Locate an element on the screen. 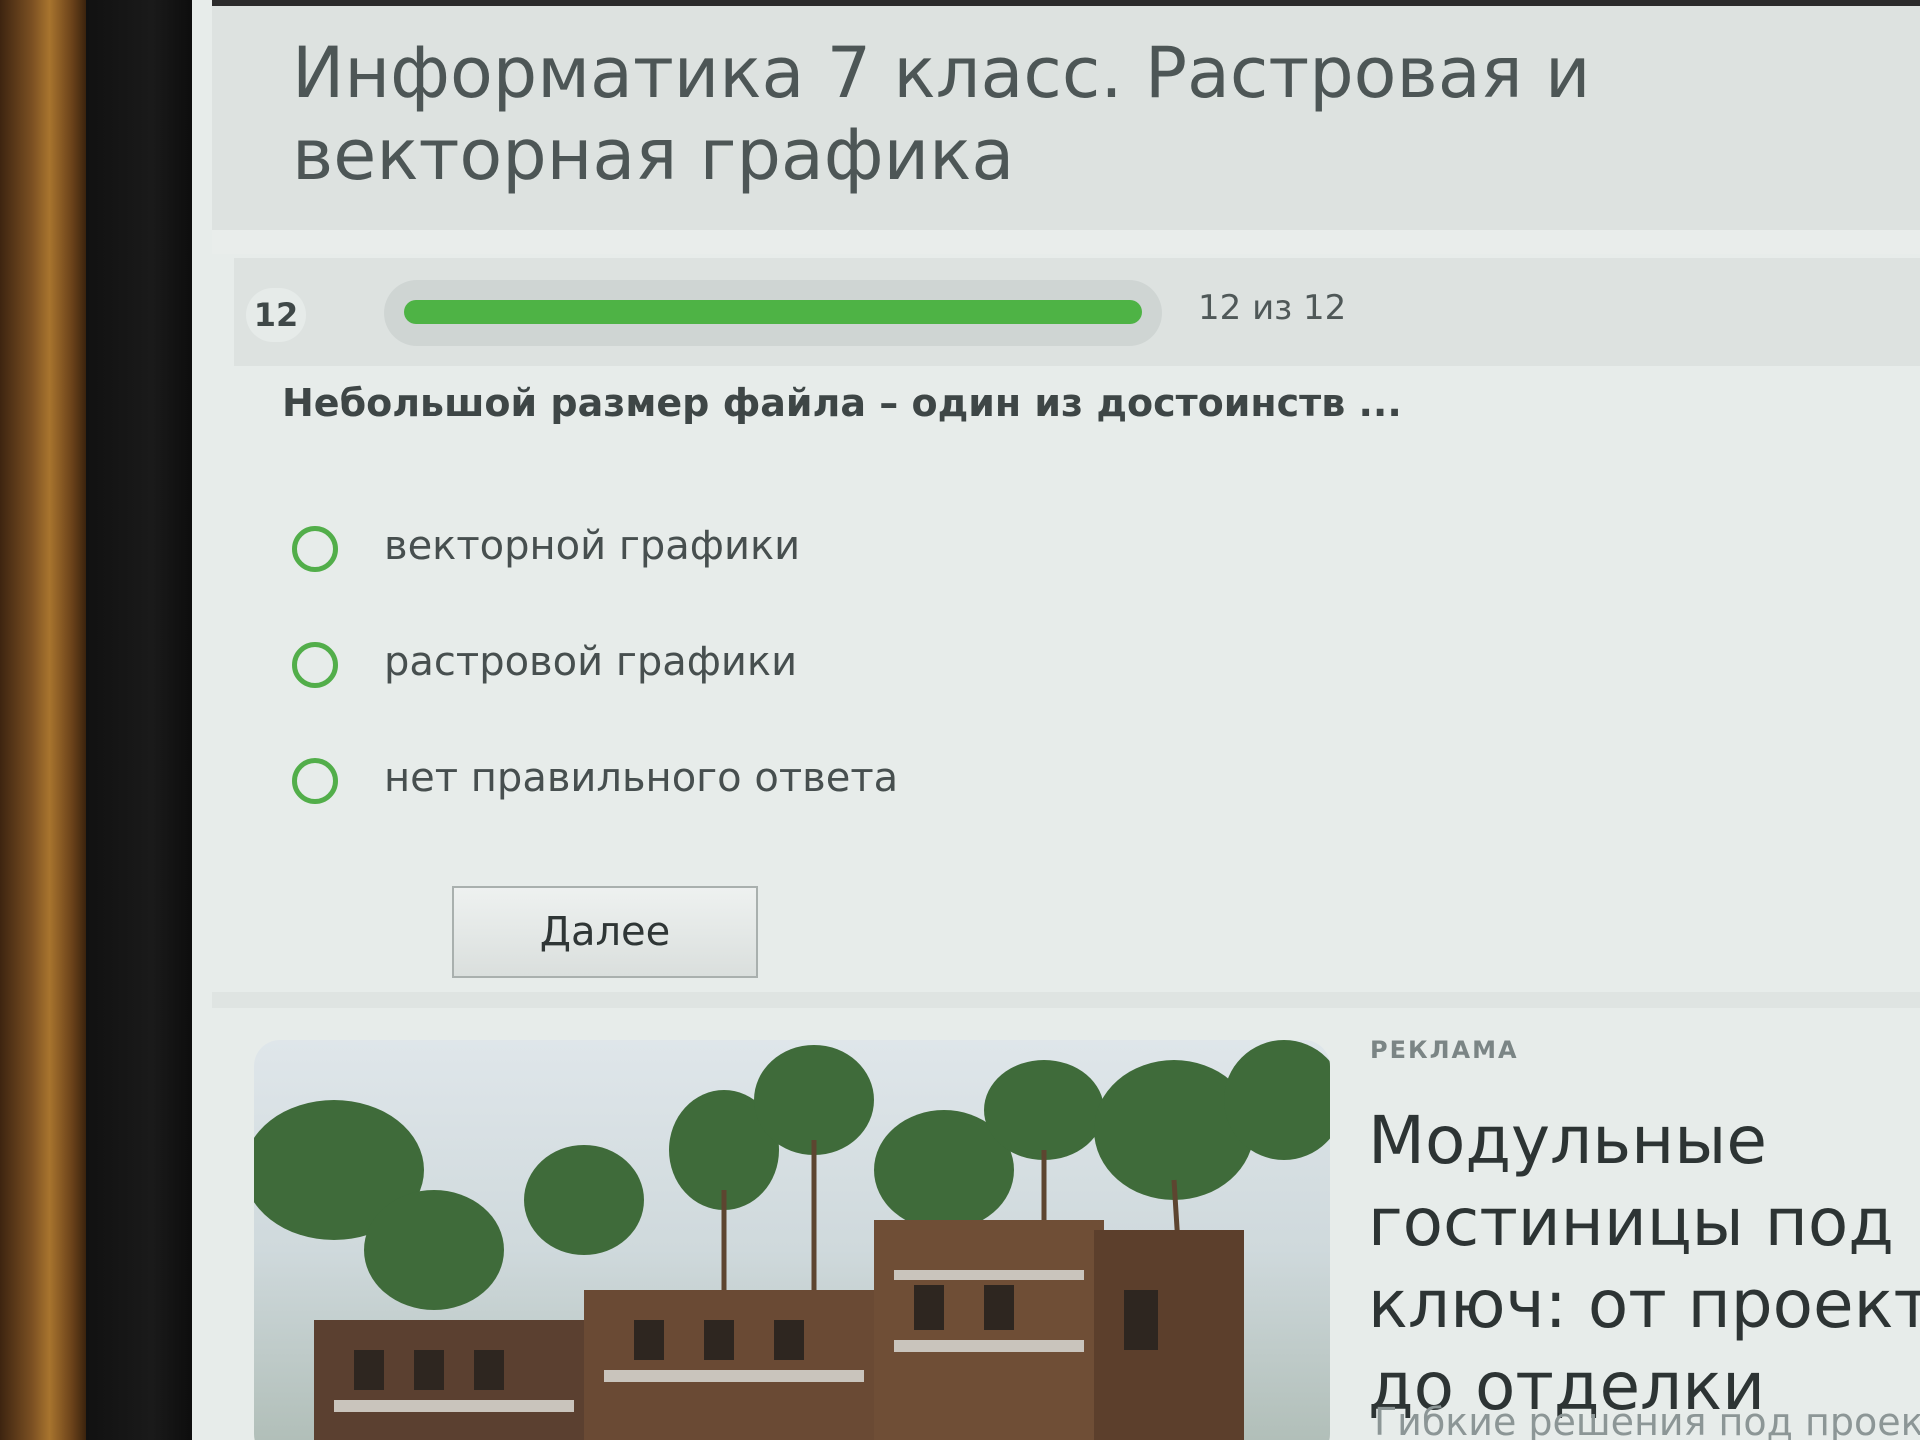 The height and width of the screenshot is (1440, 1920). answer-option: нет правильного ответа is located at coordinates (892, 798).